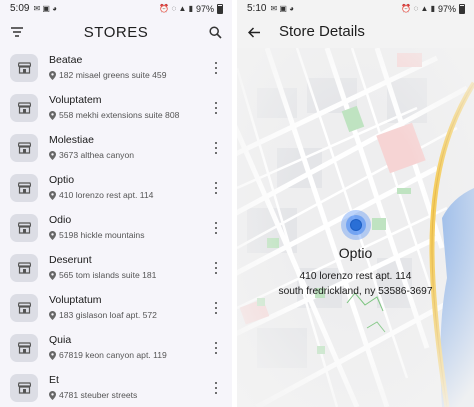  Describe the element at coordinates (116, 148) in the screenshot. I see `store-list-item: Molestiae 3673 althea canyon` at that location.